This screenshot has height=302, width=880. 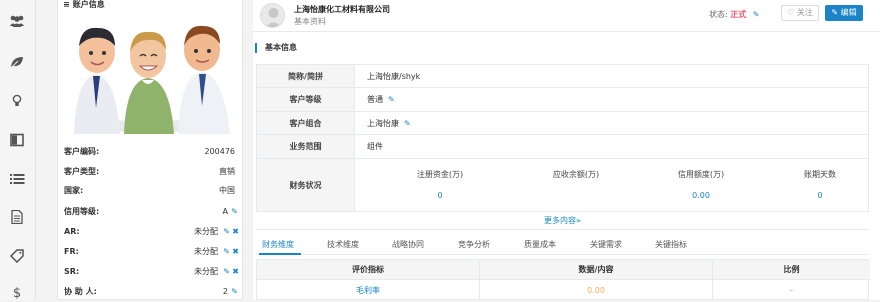 What do you see at coordinates (596, 270) in the screenshot?
I see `column-header: 数据/内容` at bounding box center [596, 270].